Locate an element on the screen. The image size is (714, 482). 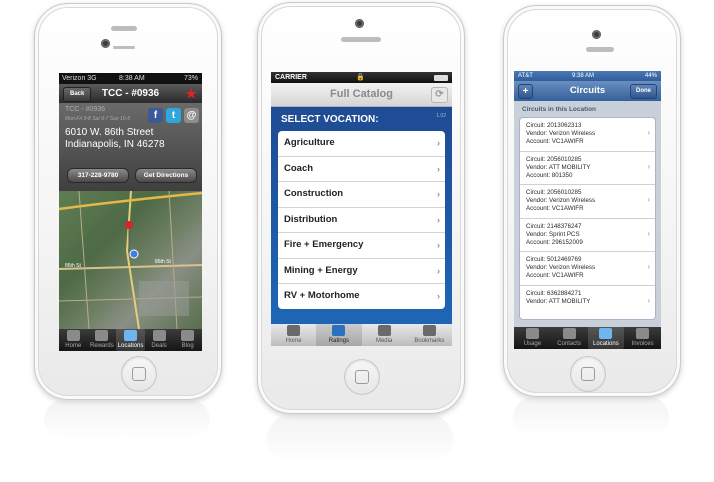
item-label: Coach is located at coordinates (299, 168).